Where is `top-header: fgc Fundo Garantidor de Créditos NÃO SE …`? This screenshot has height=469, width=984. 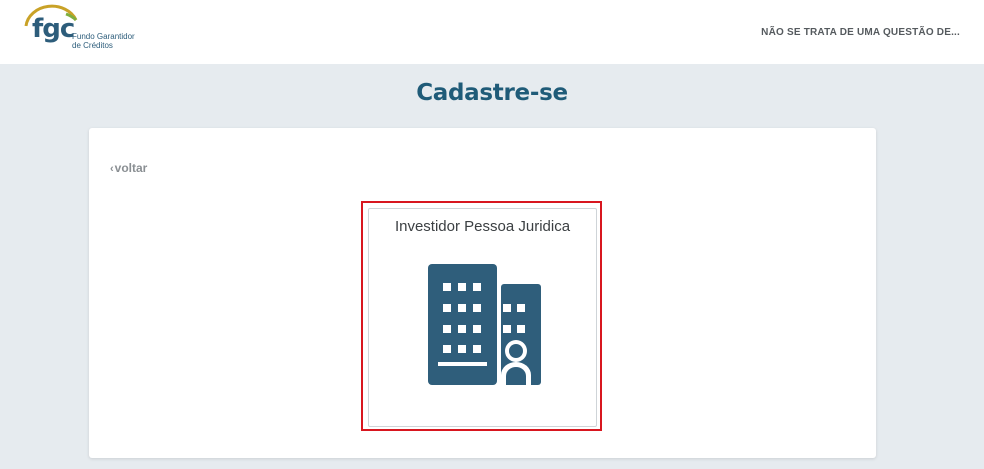 top-header: fgc Fundo Garantidor de Créditos NÃO SE … is located at coordinates (492, 32).